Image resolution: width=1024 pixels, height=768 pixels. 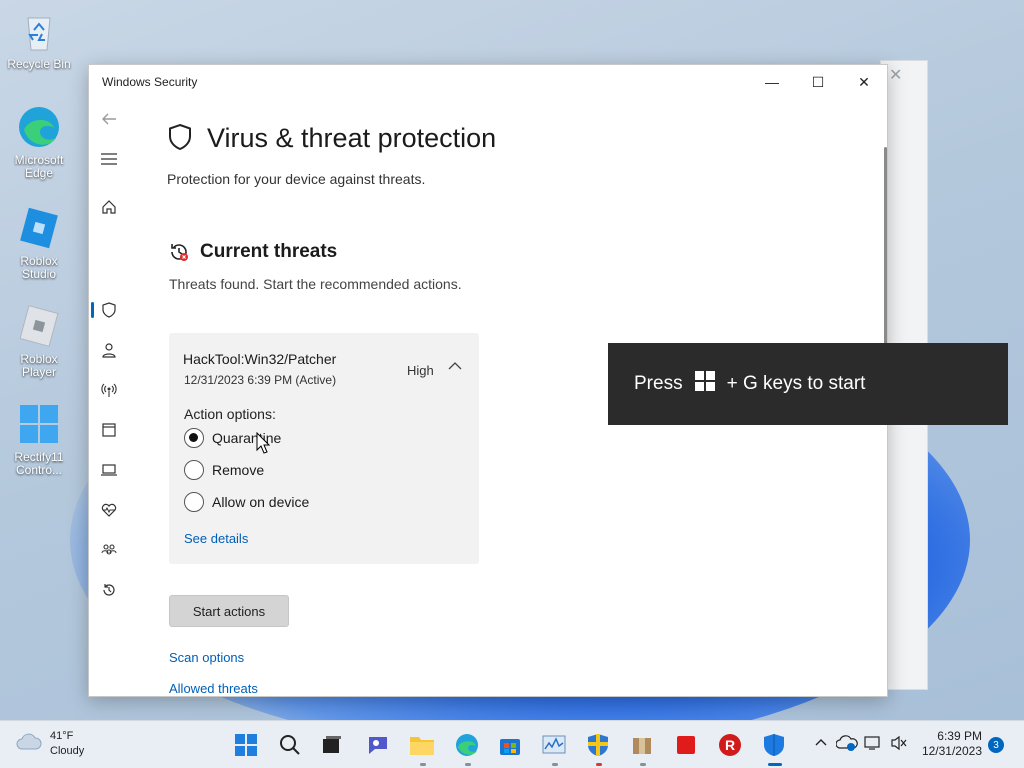 What do you see at coordinates (263, 445) in the screenshot?
I see `mouse-cursor-icon` at bounding box center [263, 445].